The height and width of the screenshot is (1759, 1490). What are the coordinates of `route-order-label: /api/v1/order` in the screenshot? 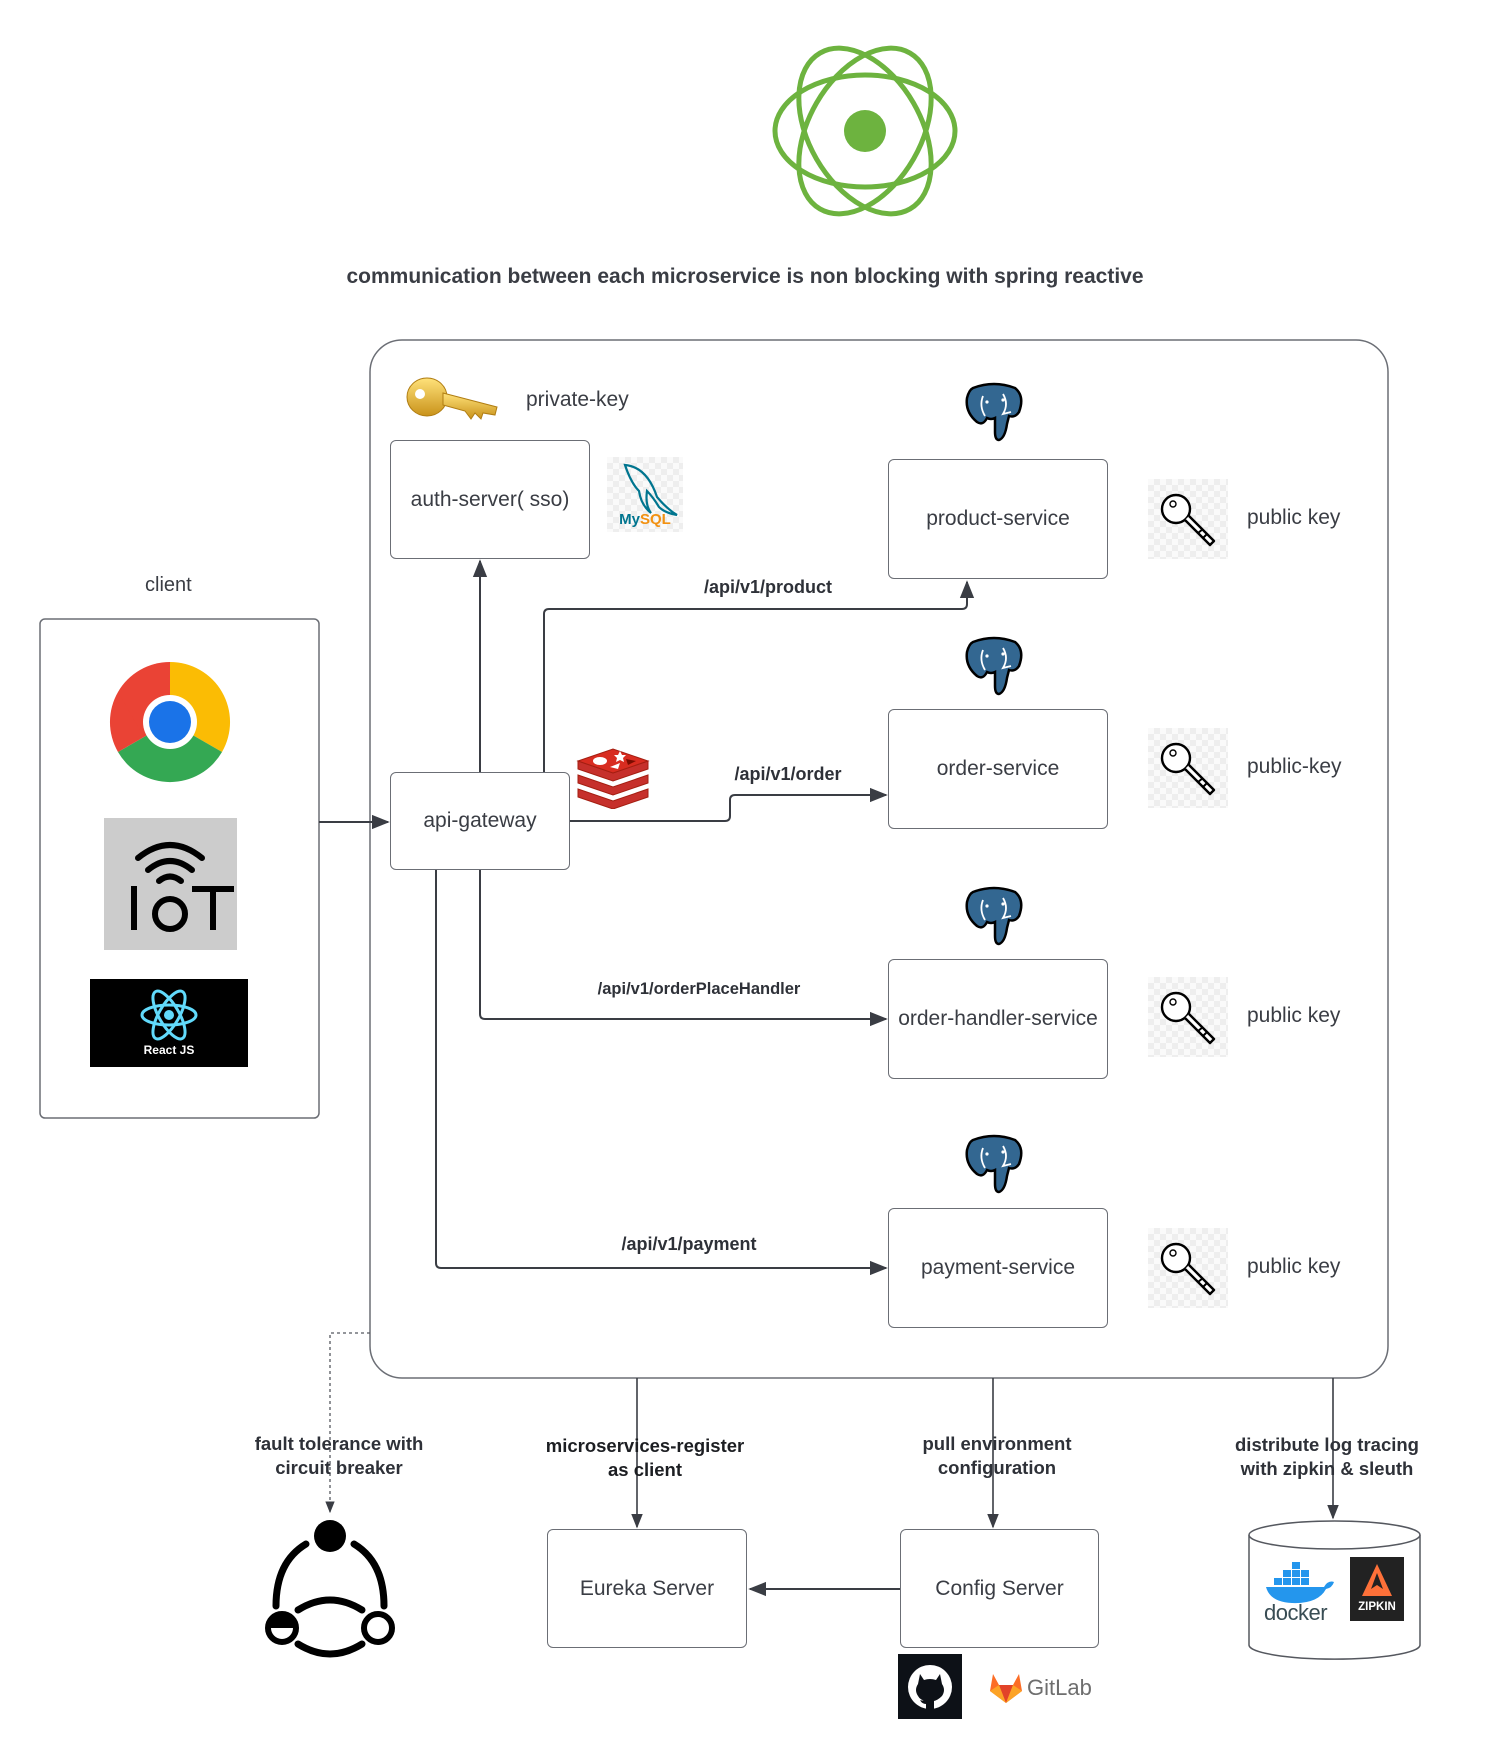 It's located at (788, 774).